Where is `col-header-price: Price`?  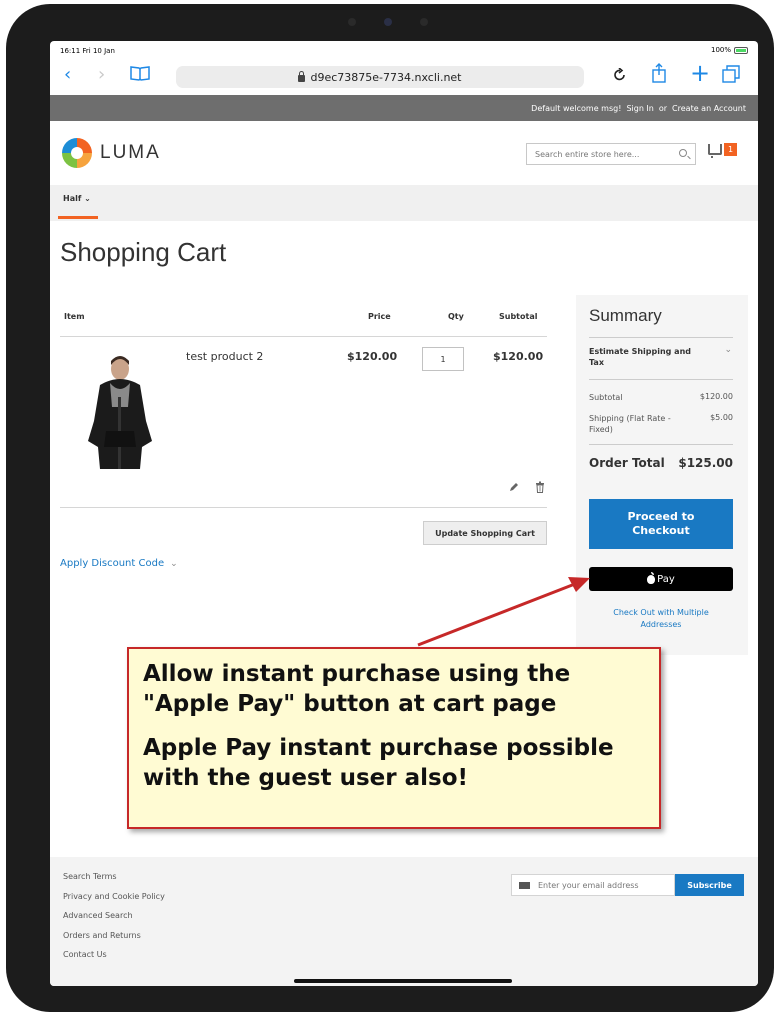
col-header-price: Price is located at coordinates (379, 316).